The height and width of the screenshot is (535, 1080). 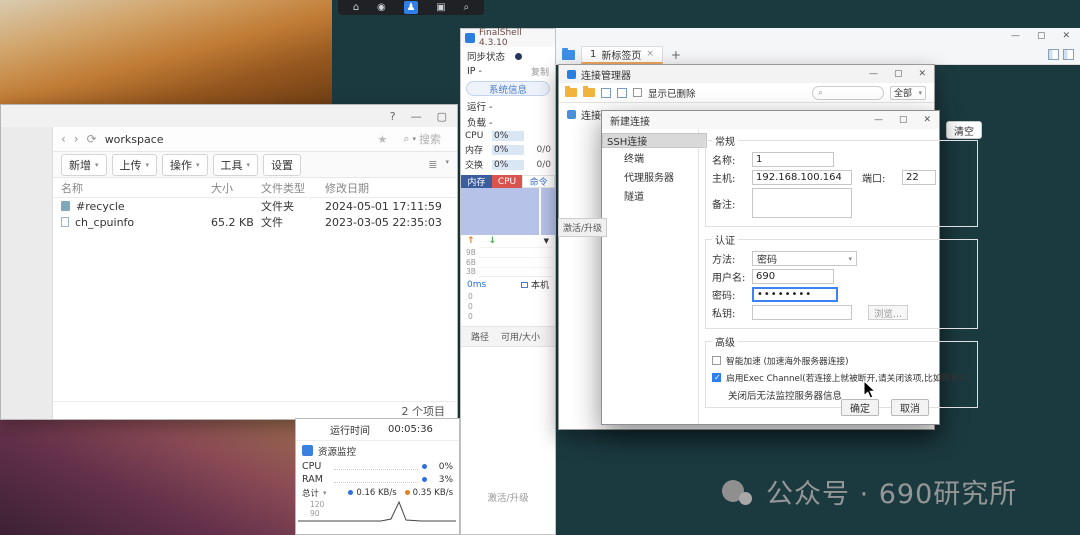 What do you see at coordinates (391, 188) in the screenshot?
I see `column-date: 修改日期` at bounding box center [391, 188].